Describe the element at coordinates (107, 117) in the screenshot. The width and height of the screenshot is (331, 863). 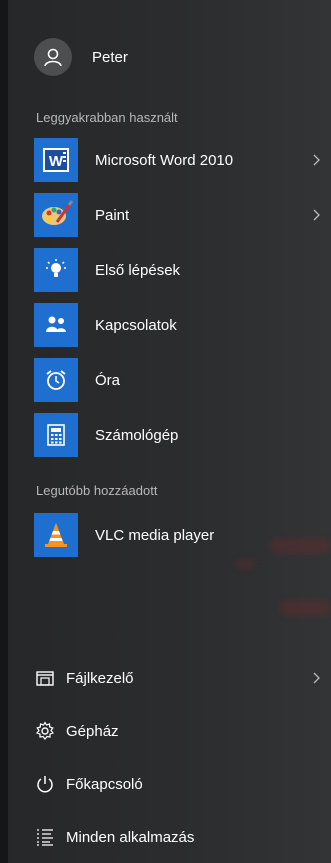
I see `section-most-used: Leggyakrabban használt` at that location.